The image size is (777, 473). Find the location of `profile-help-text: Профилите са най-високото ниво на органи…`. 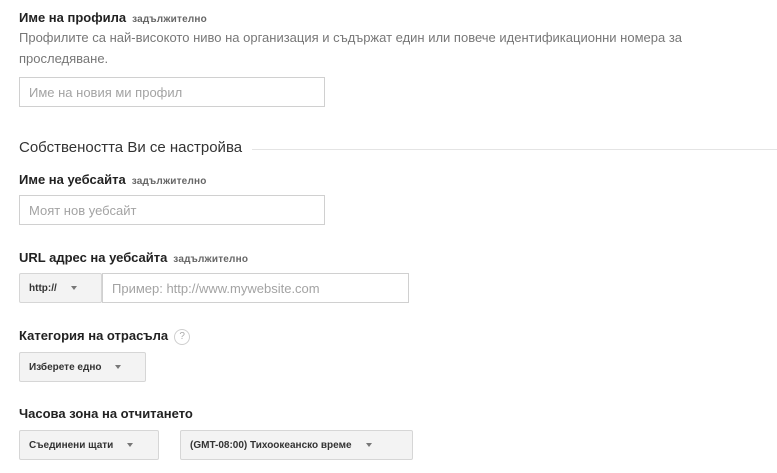

profile-help-text: Профилите са най-високото ниво на органи… is located at coordinates (351, 48).